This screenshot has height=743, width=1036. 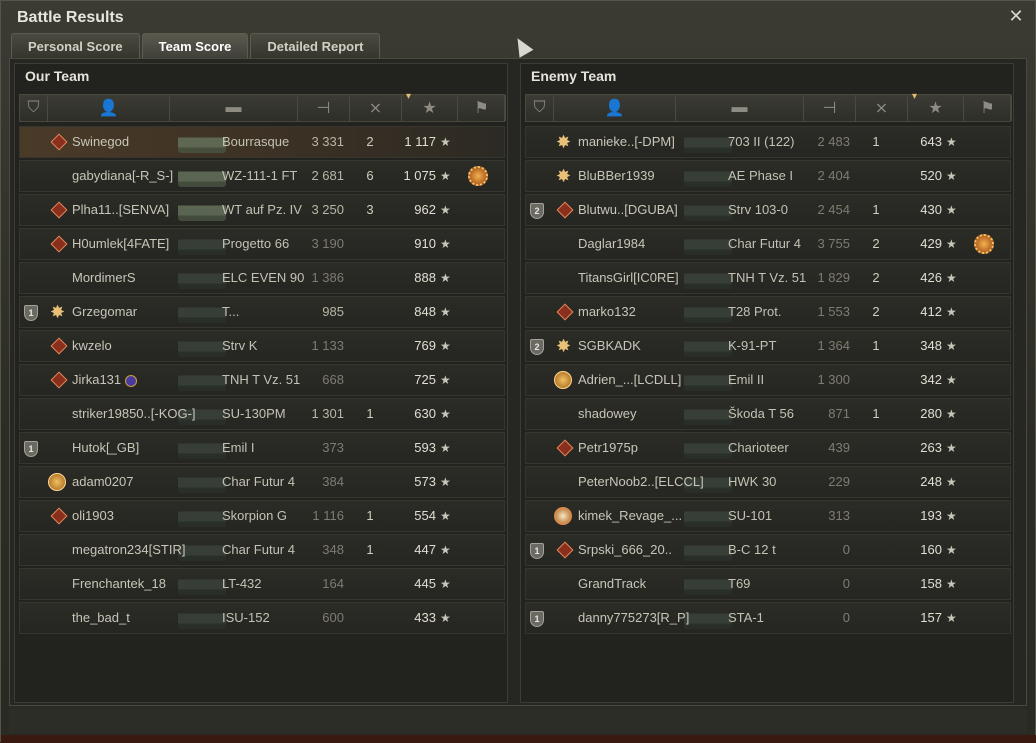 I want to click on our-team-player-row: Frenchantek_18 LT-432 164 445 ★, so click(x=262, y=584).